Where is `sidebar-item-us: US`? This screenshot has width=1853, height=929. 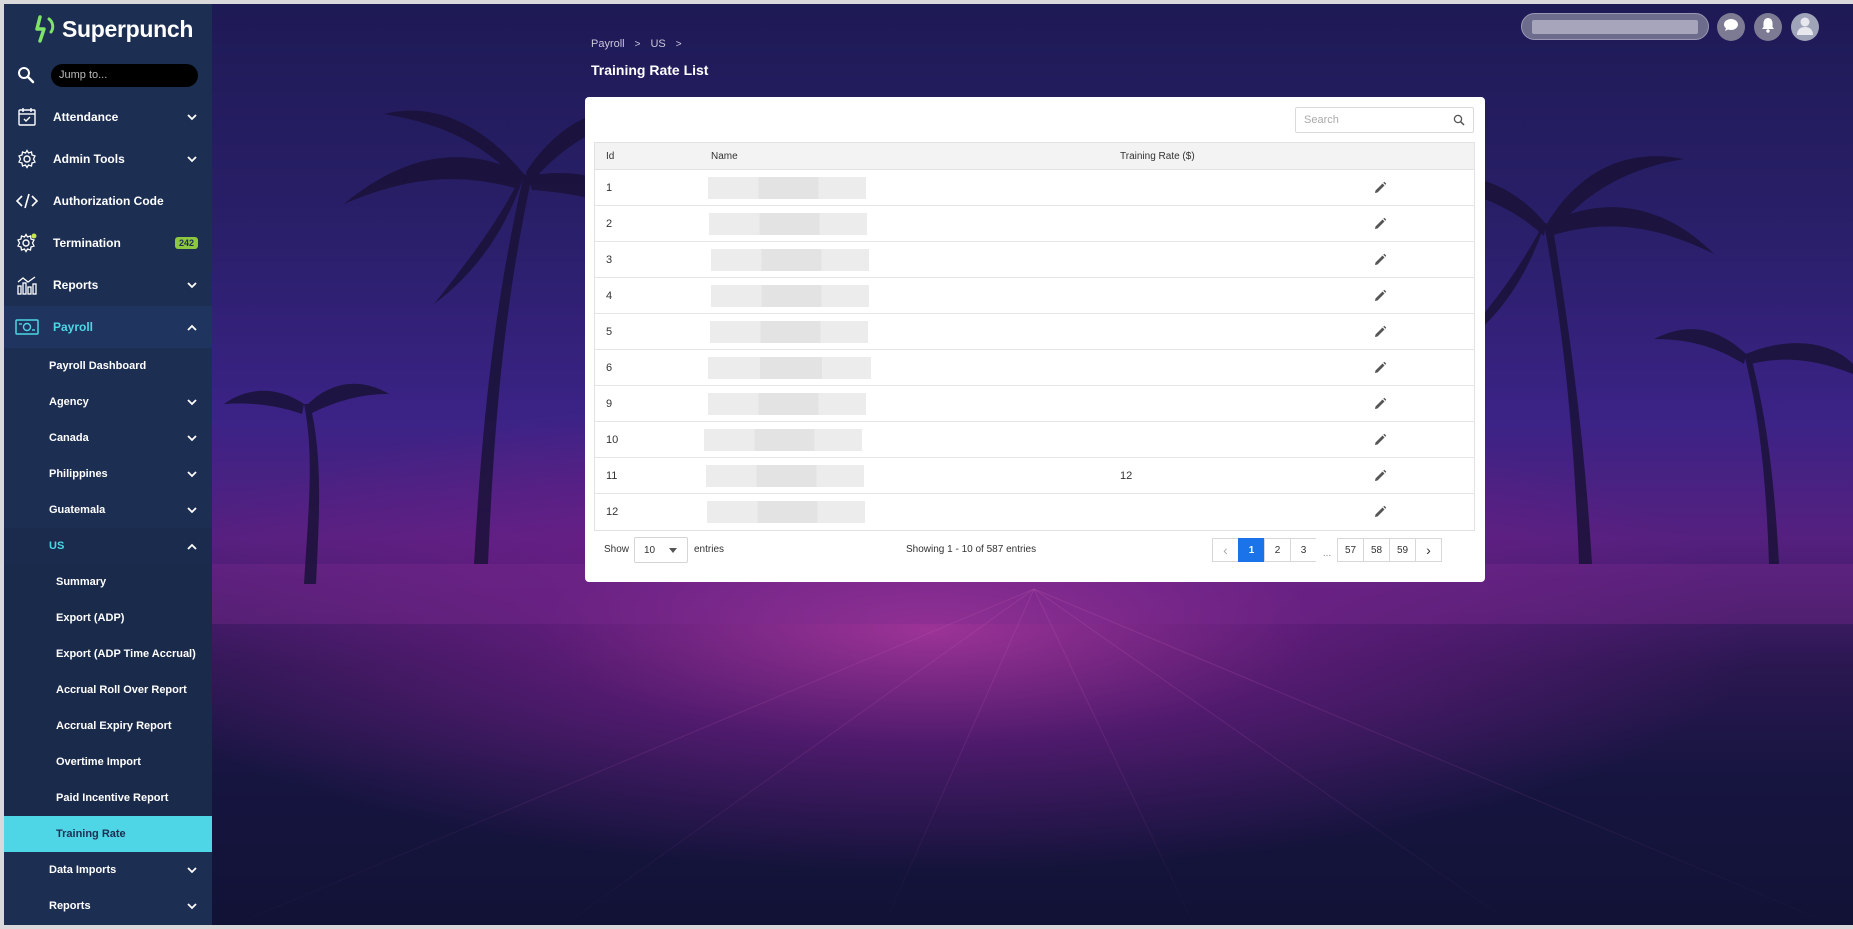
sidebar-item-us: US is located at coordinates (108, 546).